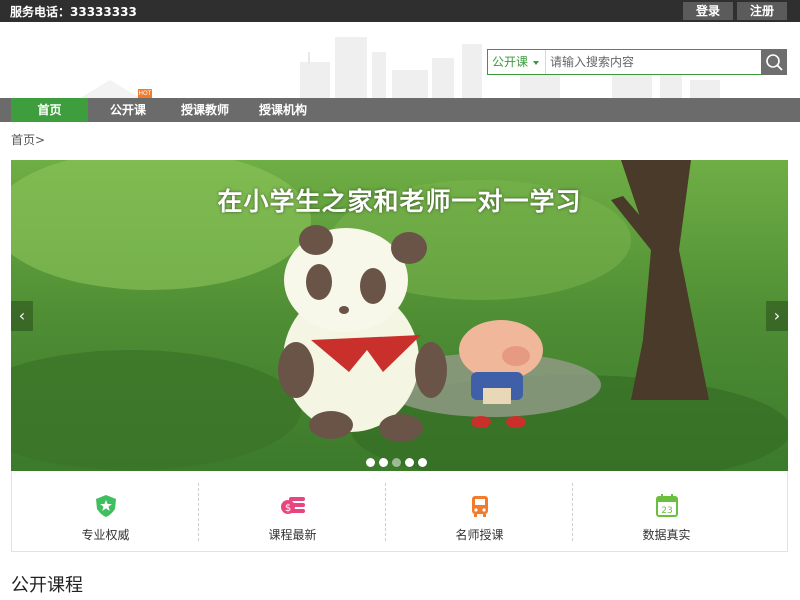 Image resolution: width=800 pixels, height=600 pixels. What do you see at coordinates (49, 110) in the screenshot?
I see `nav-home: 首页` at bounding box center [49, 110].